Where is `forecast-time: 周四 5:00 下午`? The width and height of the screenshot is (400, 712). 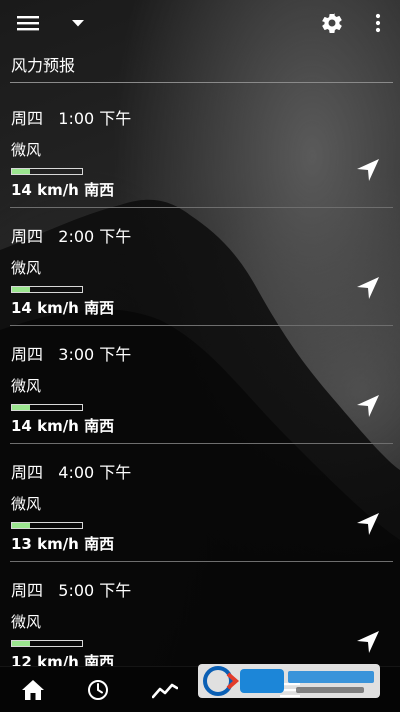 forecast-time: 周四 5:00 下午 is located at coordinates (71, 589).